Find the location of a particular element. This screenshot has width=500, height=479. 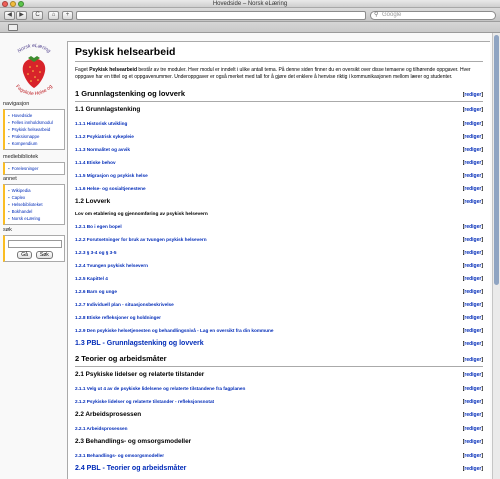

nav-item-kompendium: Kompendium is located at coordinates (35, 143).